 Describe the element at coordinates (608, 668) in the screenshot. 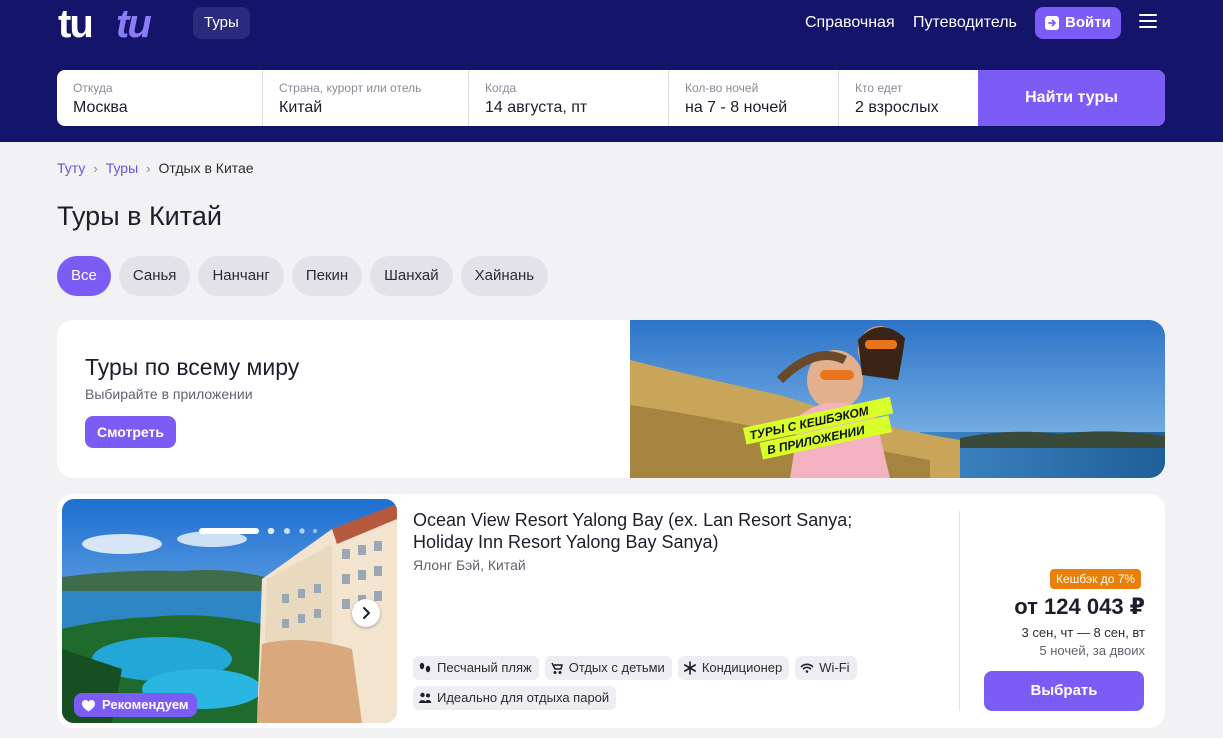

I see `amenity-kids: Отдых с детьми` at that location.